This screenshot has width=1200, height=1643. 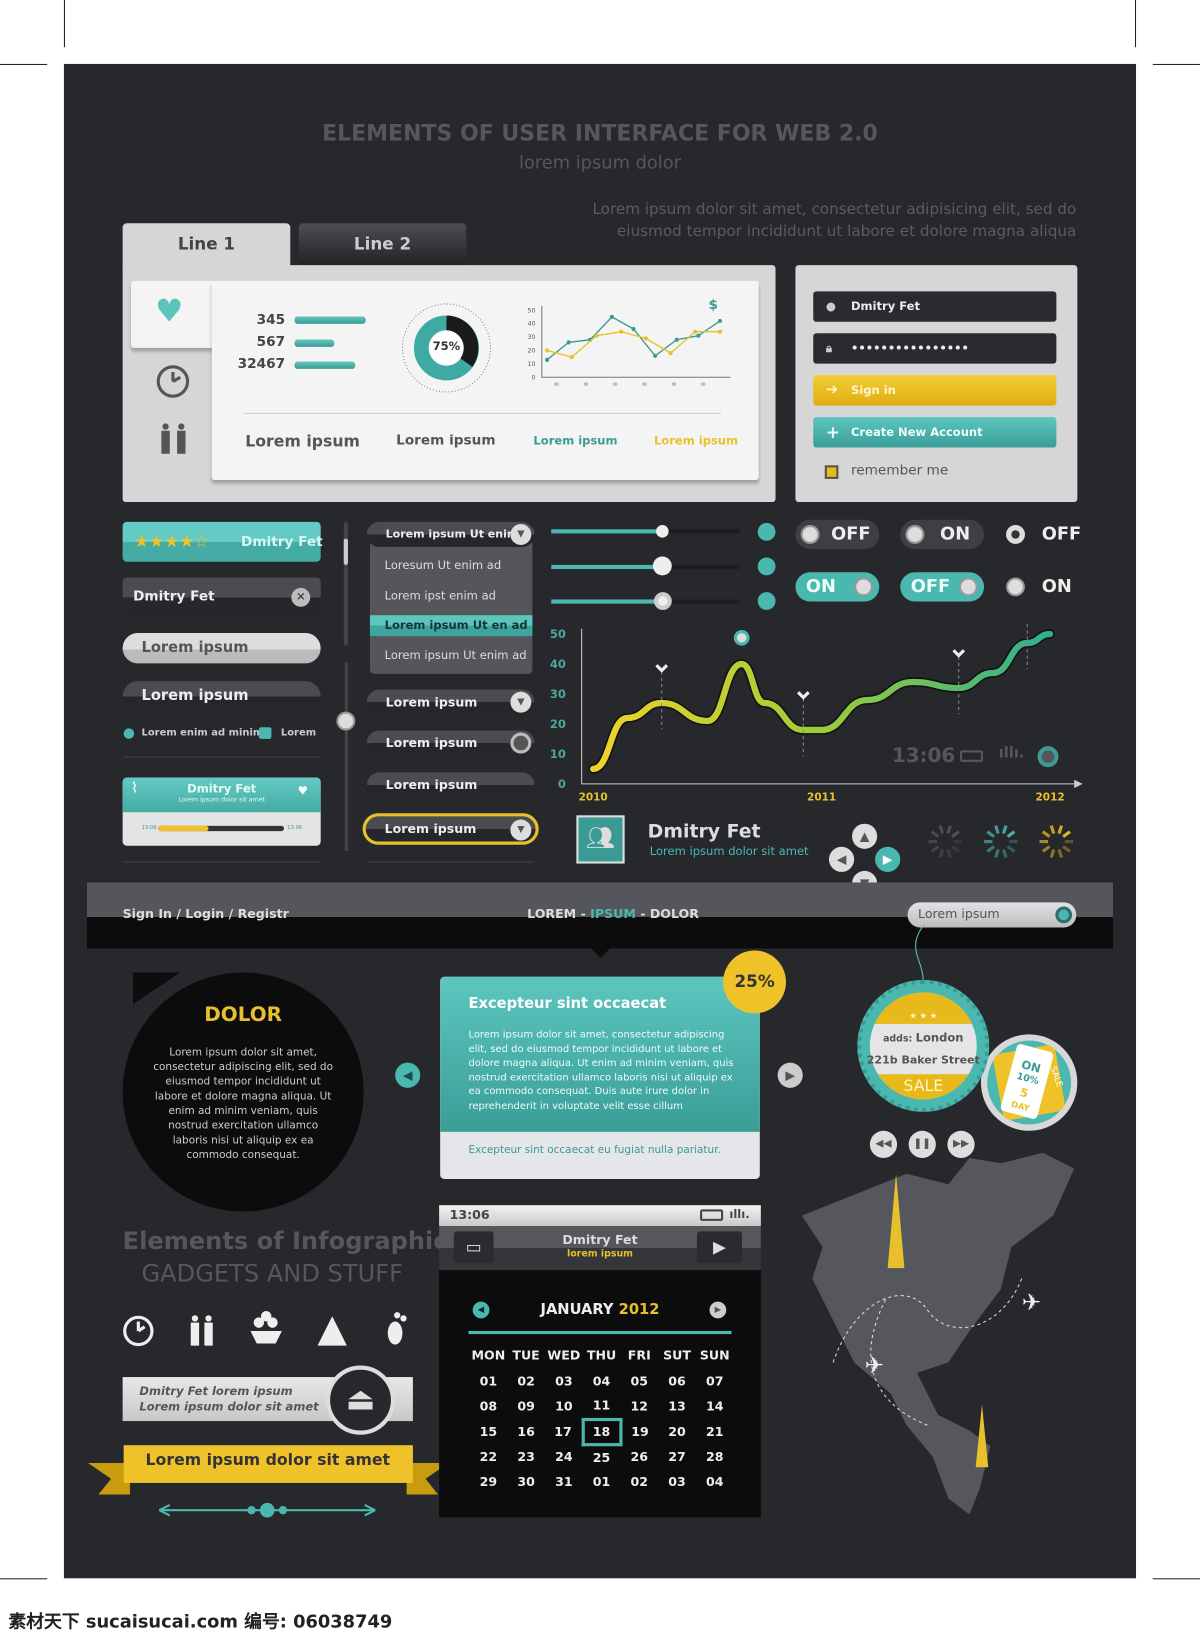 What do you see at coordinates (564, 1456) in the screenshot?
I see `calendar-day: 24` at bounding box center [564, 1456].